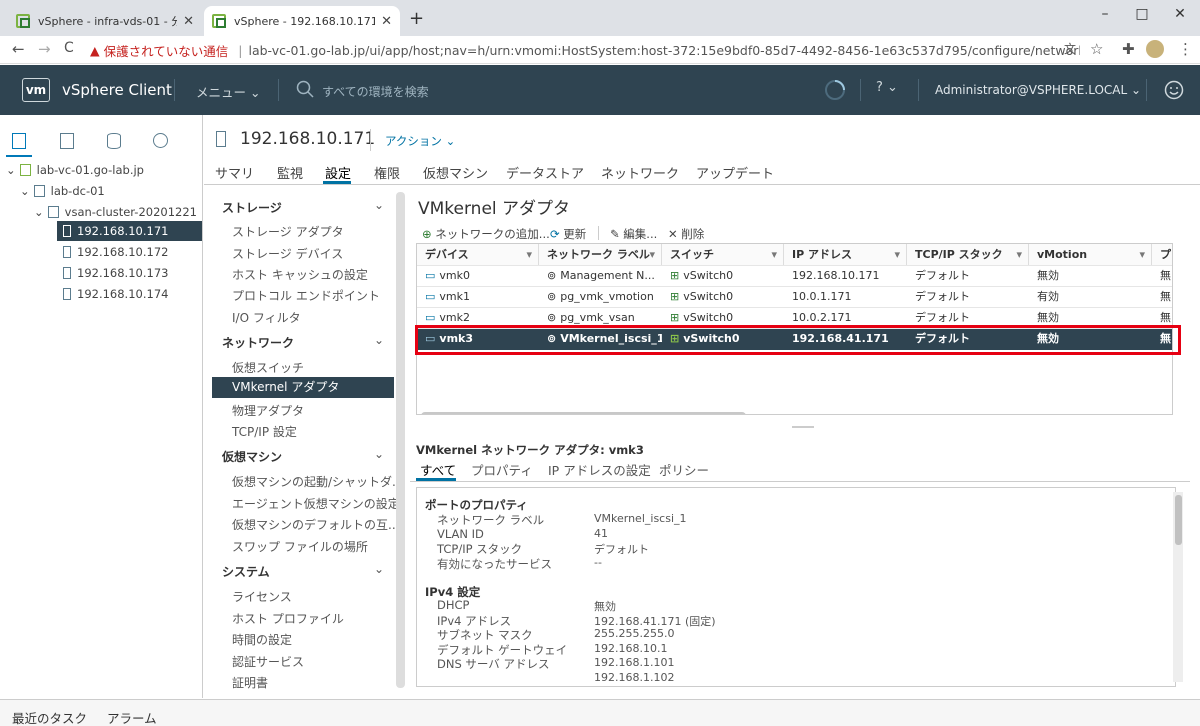  Describe the element at coordinates (416, 18) in the screenshot. I see `new-tab-button: +` at that location.